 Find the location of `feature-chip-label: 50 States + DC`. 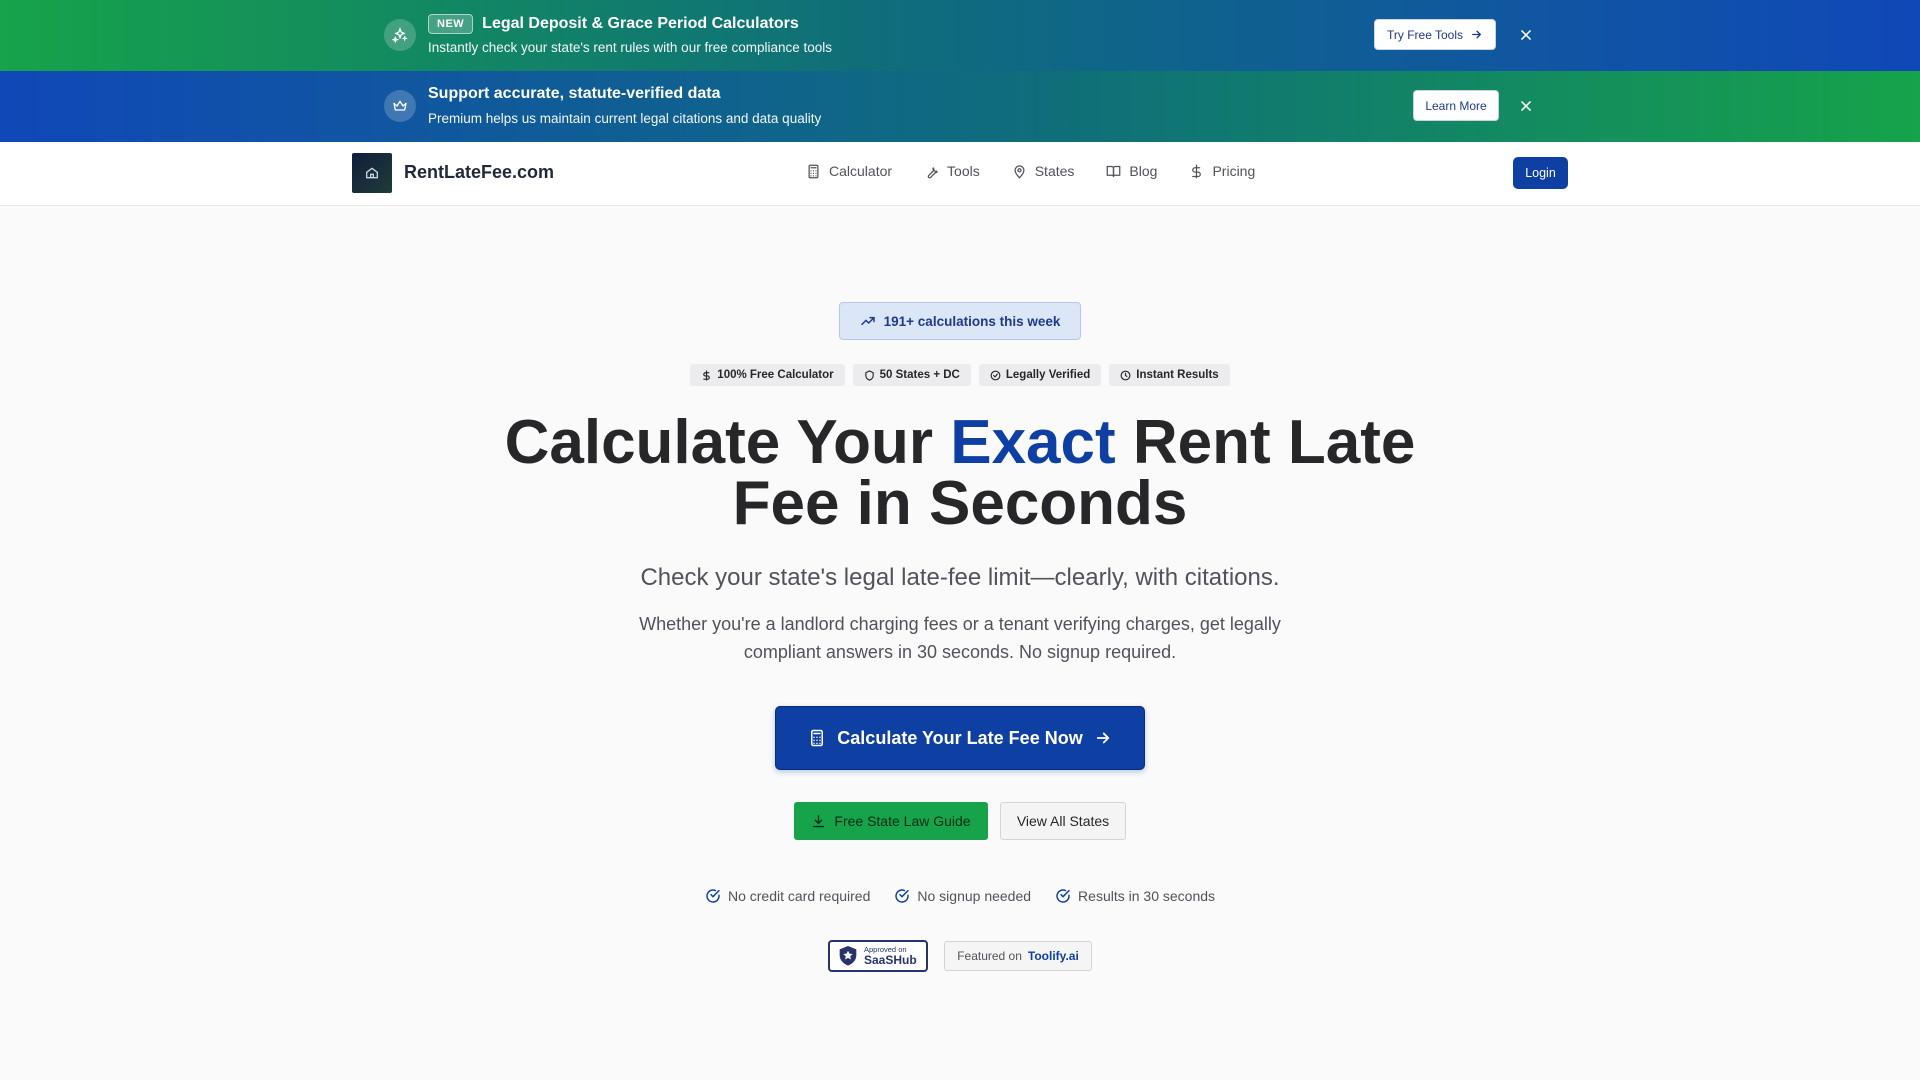

feature-chip-label: 50 States + DC is located at coordinates (919, 375).